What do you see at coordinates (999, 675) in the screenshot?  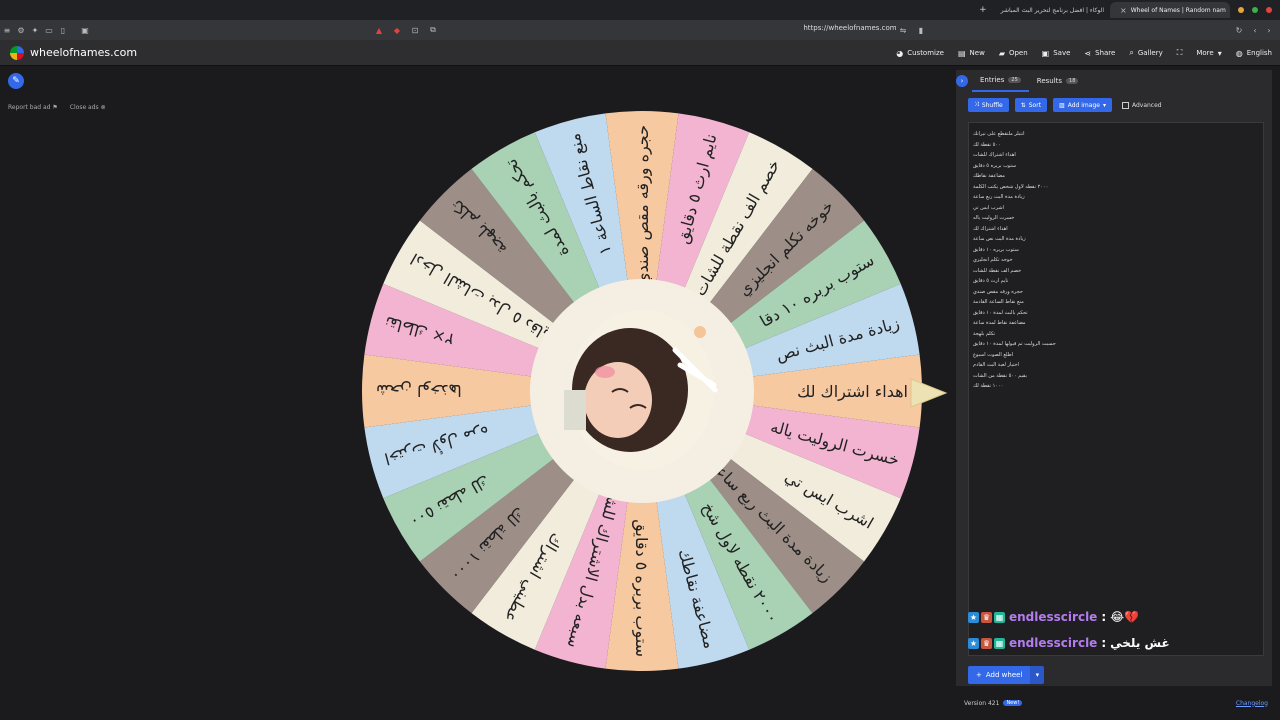 I see `add-wheel-button: + Add wheel` at bounding box center [999, 675].